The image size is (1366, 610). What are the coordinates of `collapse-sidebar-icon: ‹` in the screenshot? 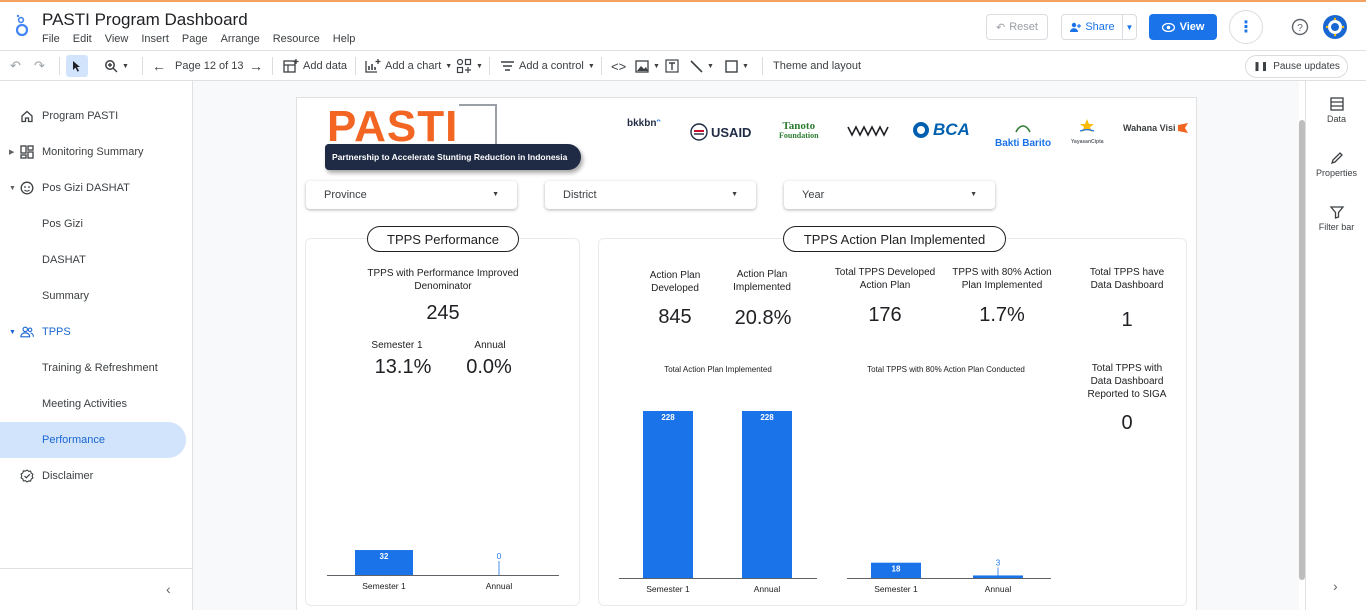 It's located at (168, 589).